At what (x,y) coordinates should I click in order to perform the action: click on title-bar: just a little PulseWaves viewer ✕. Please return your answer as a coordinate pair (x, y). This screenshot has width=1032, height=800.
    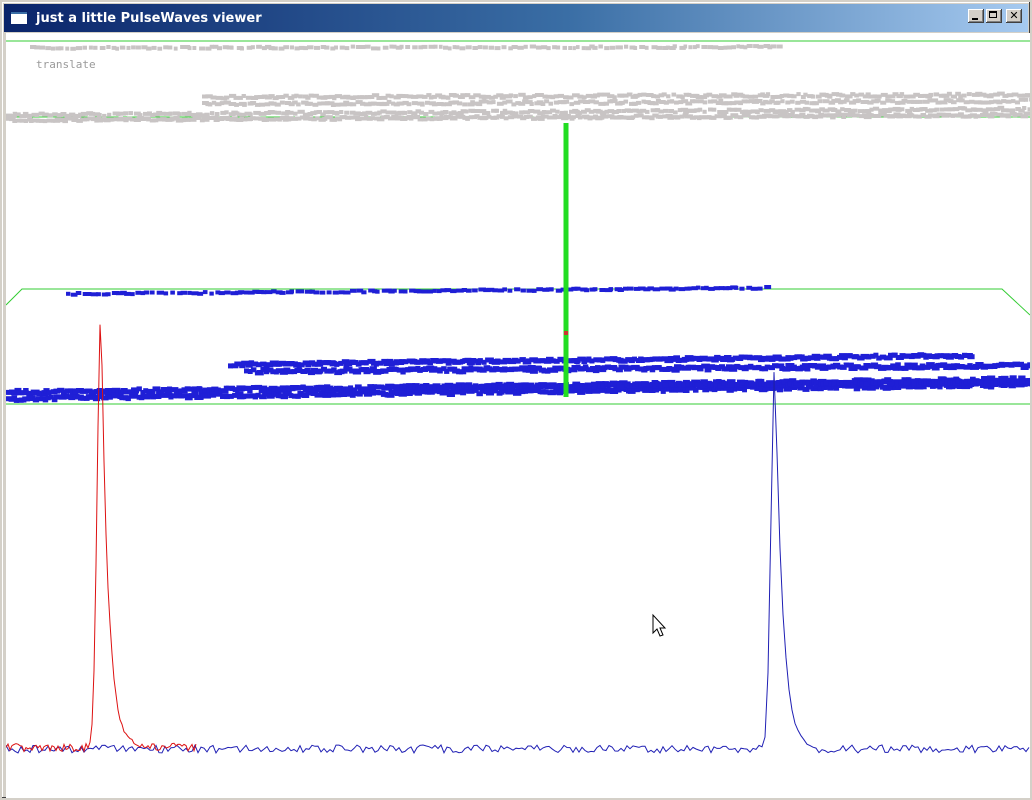
    Looking at the image, I should click on (516, 18).